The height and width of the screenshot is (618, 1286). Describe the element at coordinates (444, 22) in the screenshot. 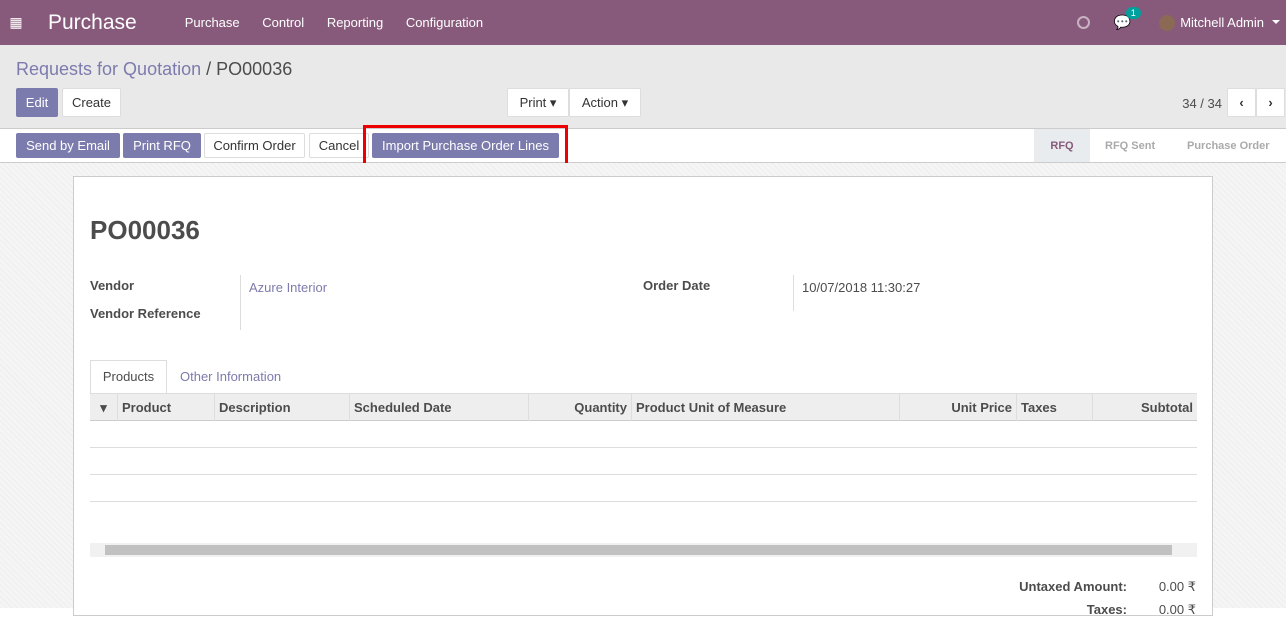

I see `menu-configuration: Configuration` at that location.